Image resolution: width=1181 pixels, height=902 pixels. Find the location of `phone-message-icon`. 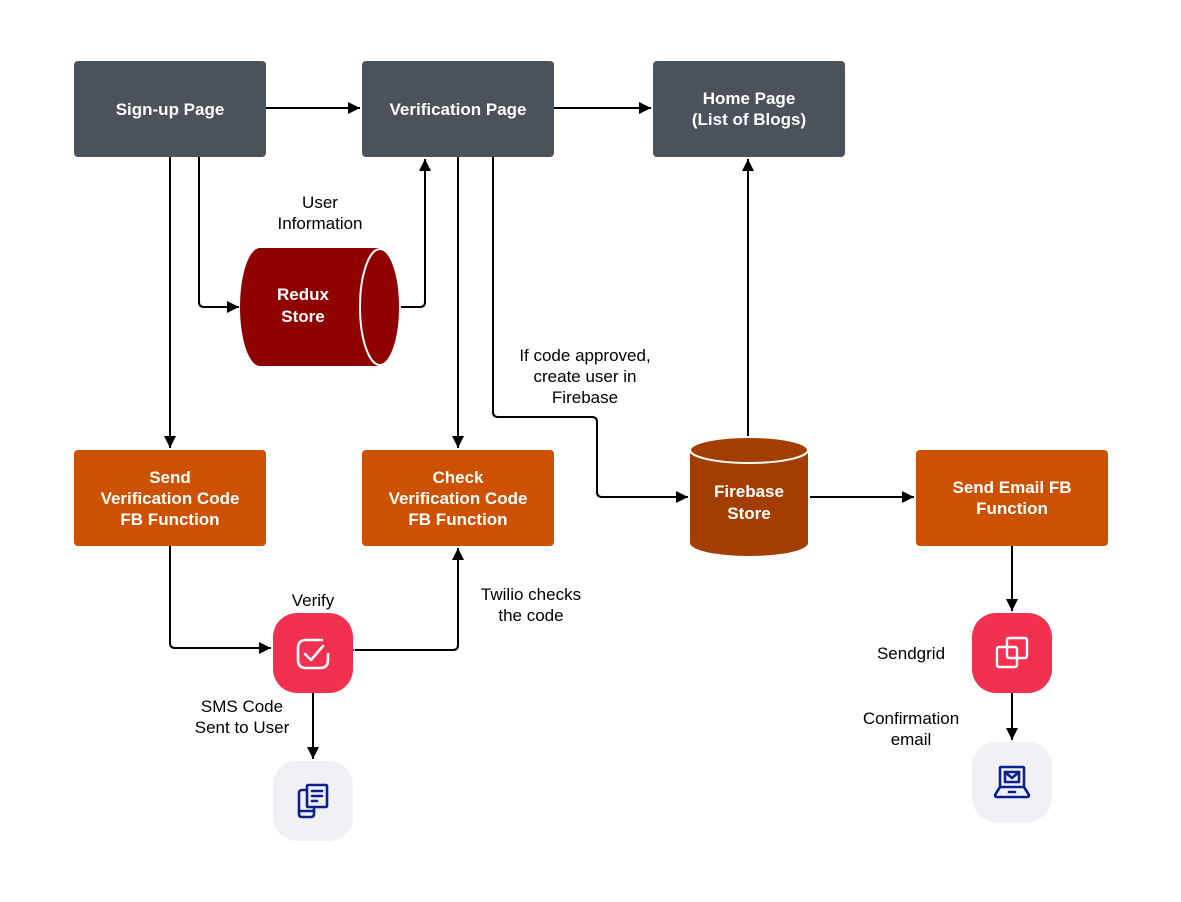

phone-message-icon is located at coordinates (313, 801).